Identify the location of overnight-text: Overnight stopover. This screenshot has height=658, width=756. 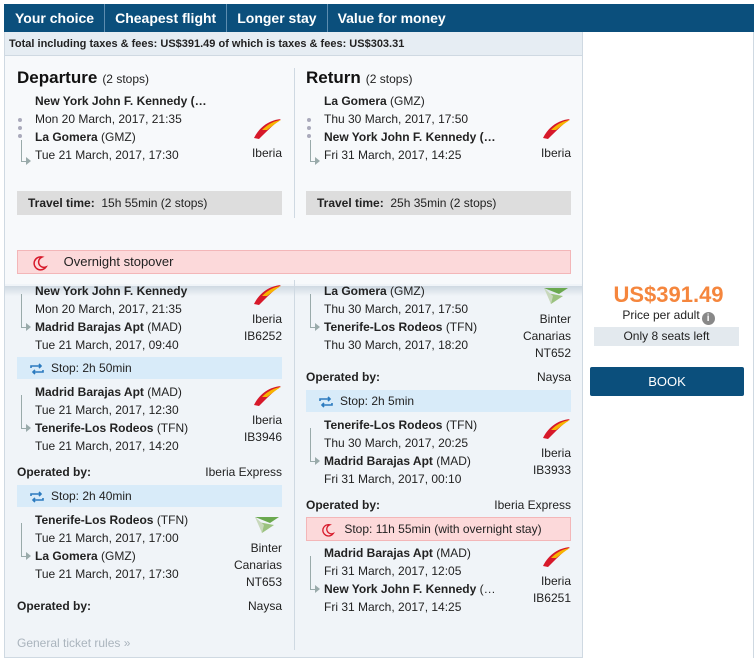
(118, 261).